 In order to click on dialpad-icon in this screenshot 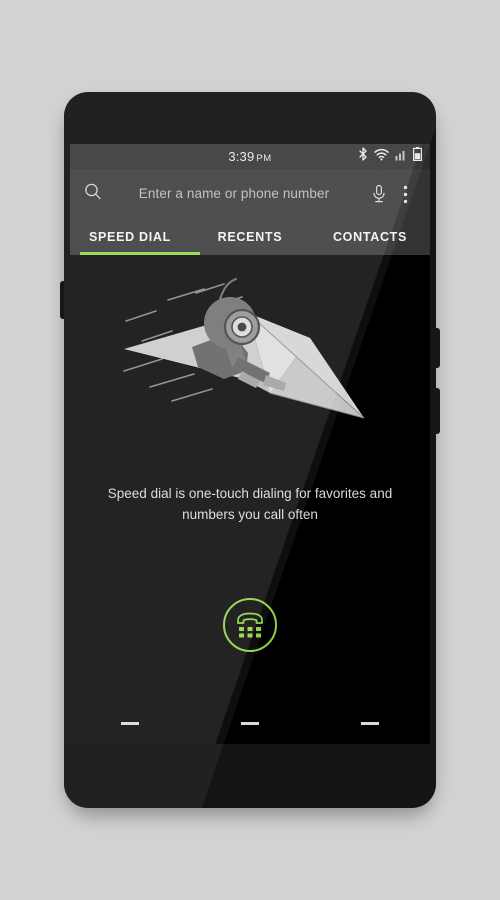, I will do `click(250, 625)`.